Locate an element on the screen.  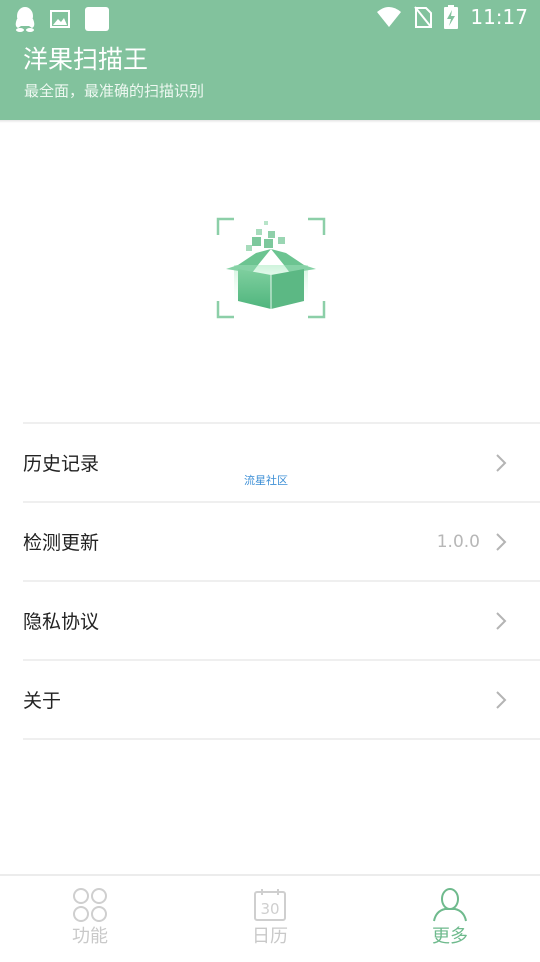
nav-tab-functions: 功能 is located at coordinates (90, 919).